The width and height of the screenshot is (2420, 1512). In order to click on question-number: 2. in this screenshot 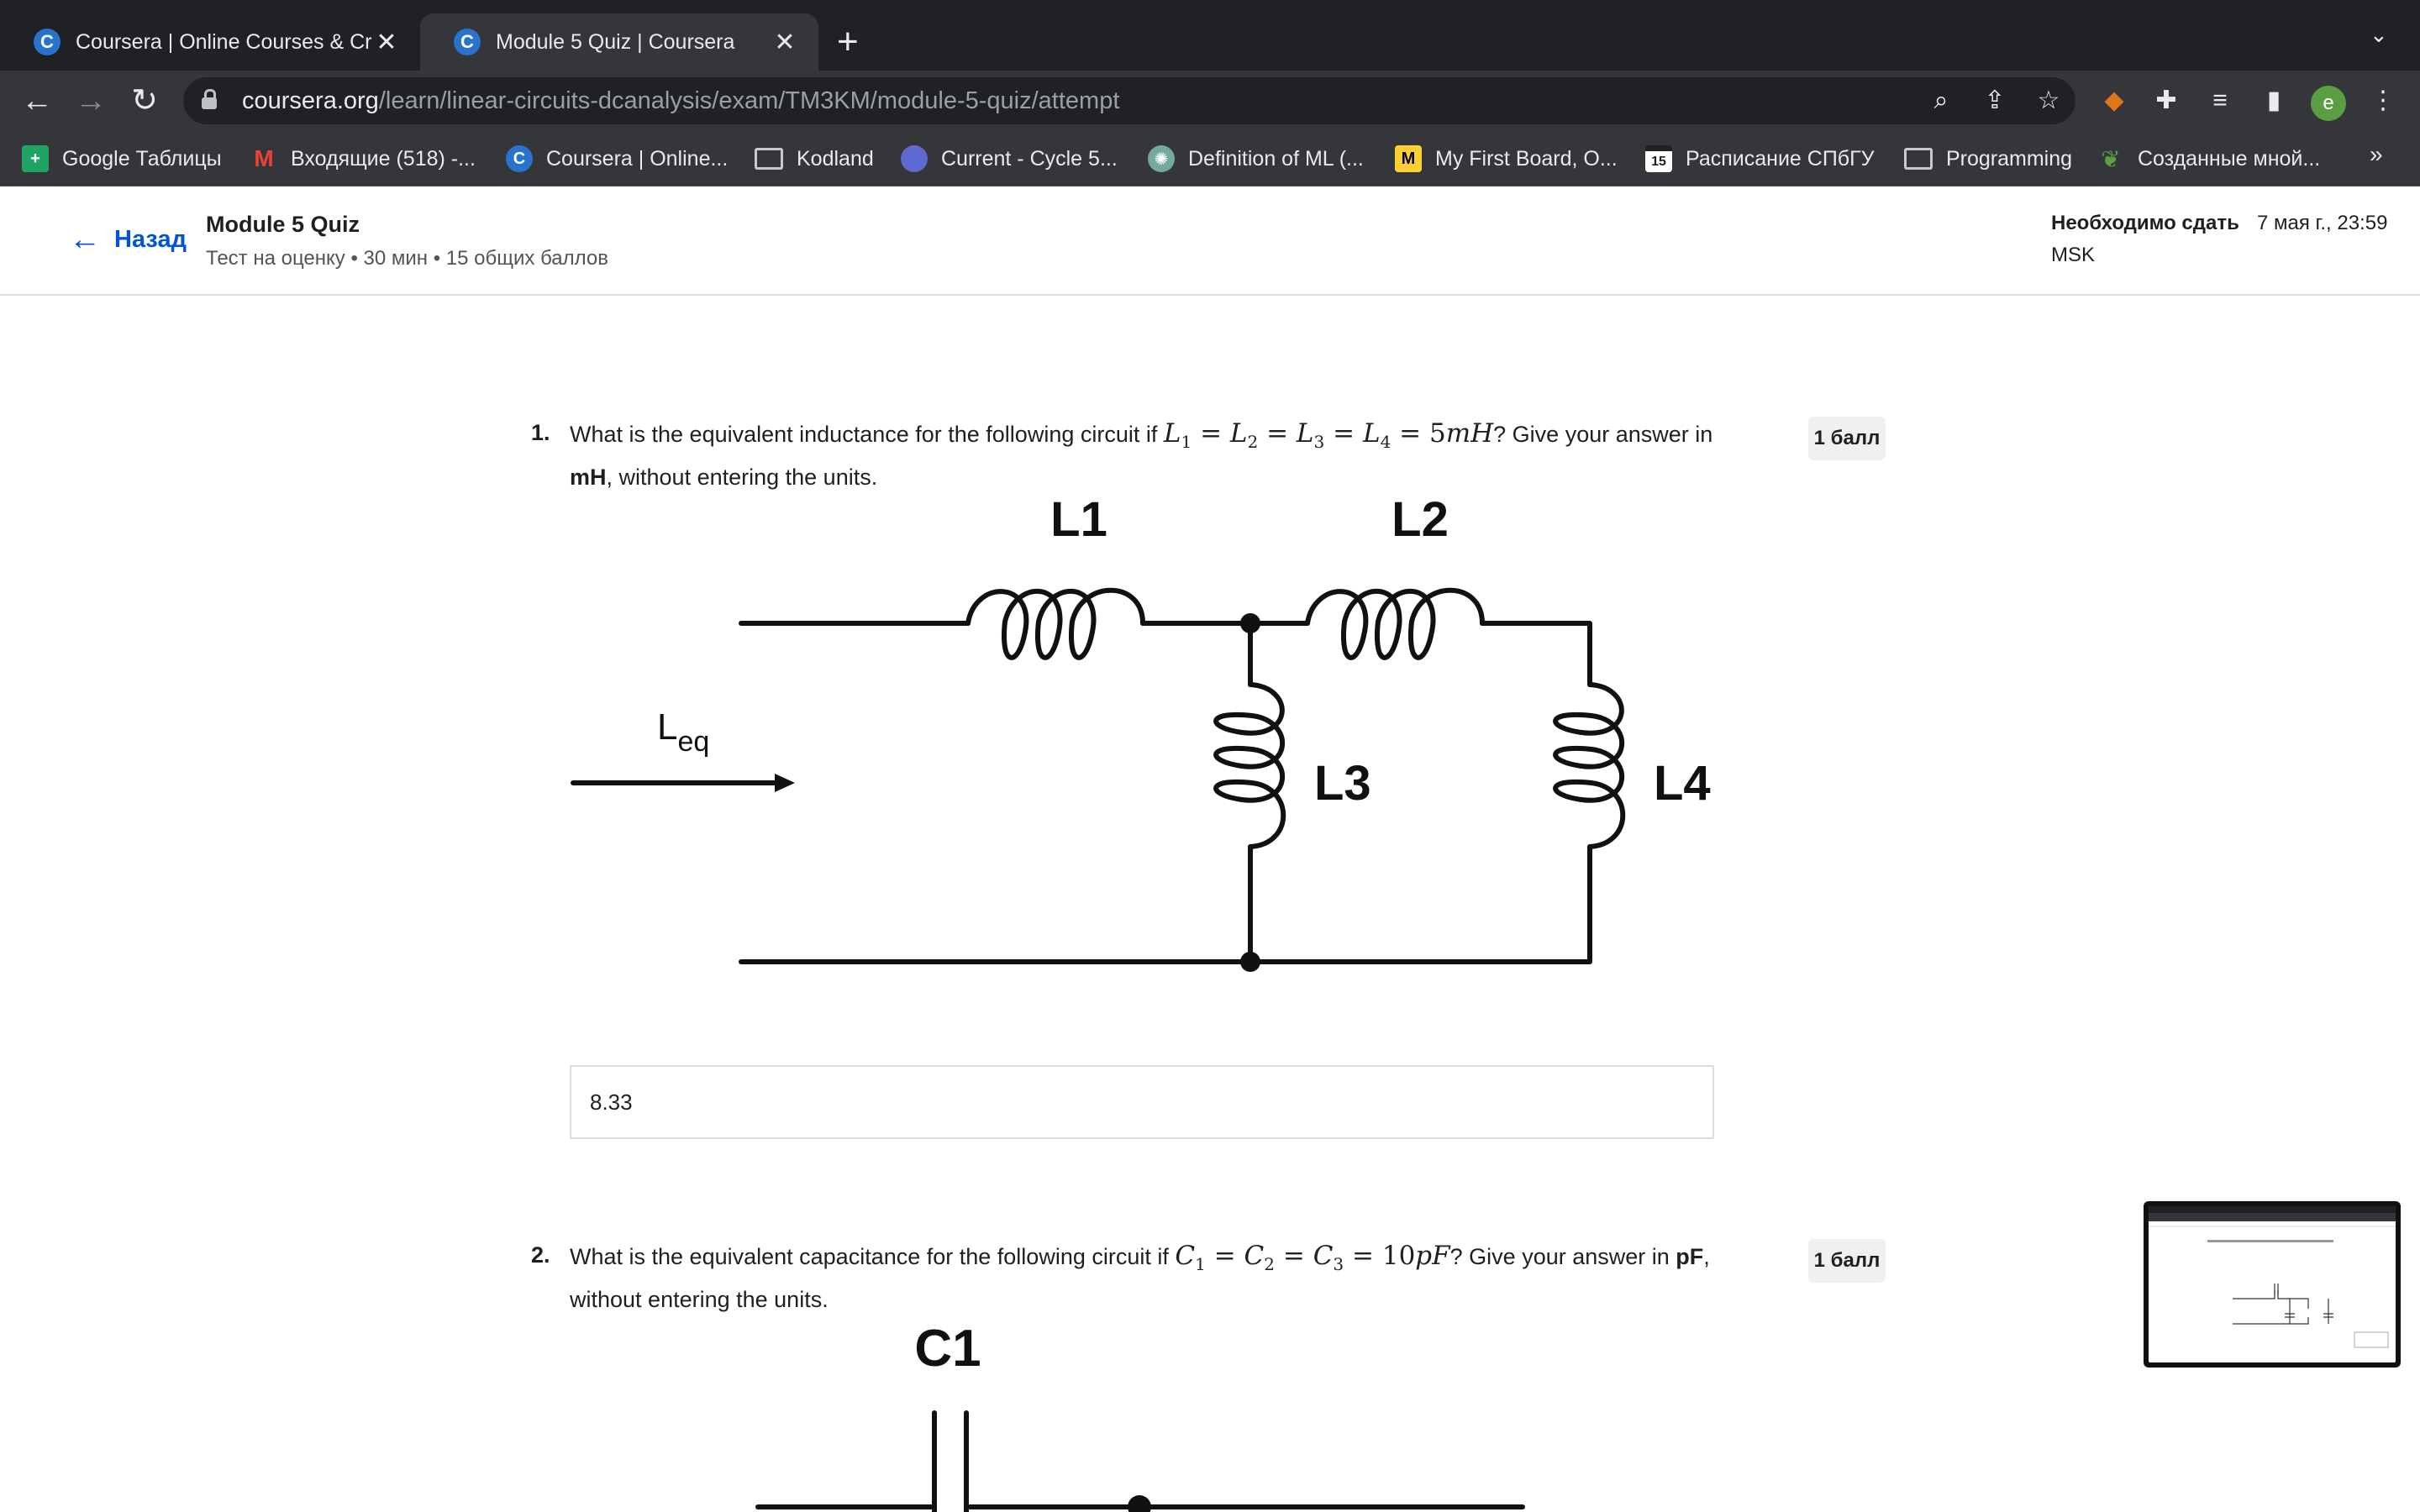, I will do `click(540, 1255)`.